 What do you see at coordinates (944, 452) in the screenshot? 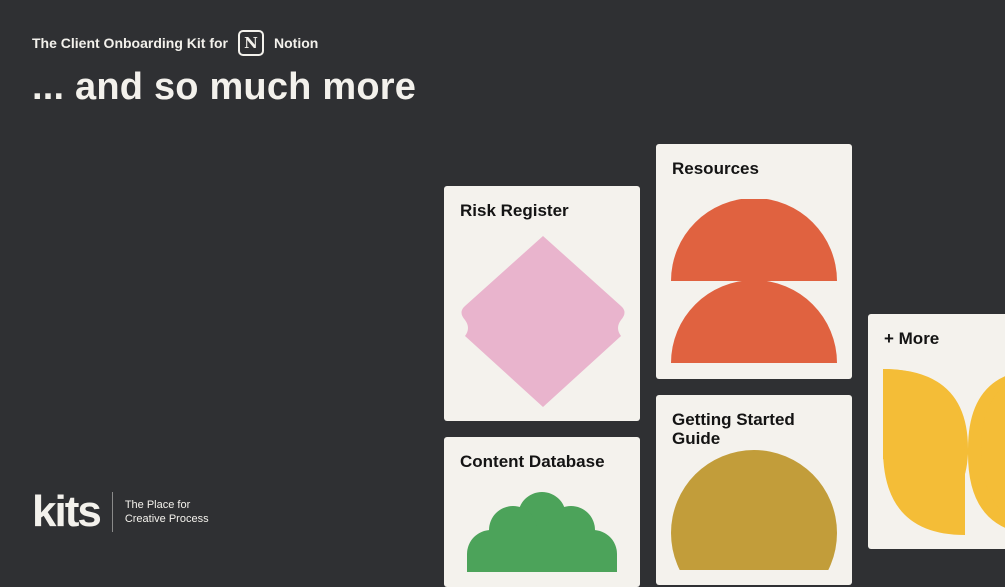
I see `petal-shape-icon` at bounding box center [944, 452].